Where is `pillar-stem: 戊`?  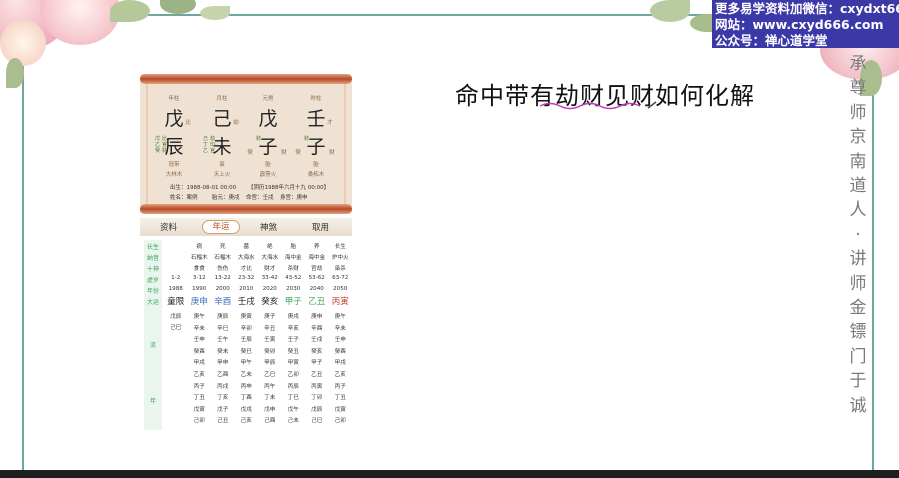
pillar-stem: 戊 is located at coordinates (174, 119).